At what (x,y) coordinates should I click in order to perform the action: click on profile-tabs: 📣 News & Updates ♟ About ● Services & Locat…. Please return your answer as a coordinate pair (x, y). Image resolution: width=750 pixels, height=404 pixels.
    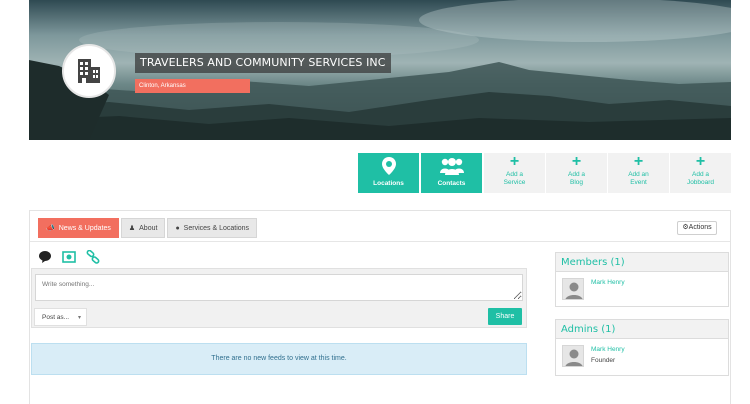
    Looking at the image, I should click on (148, 228).